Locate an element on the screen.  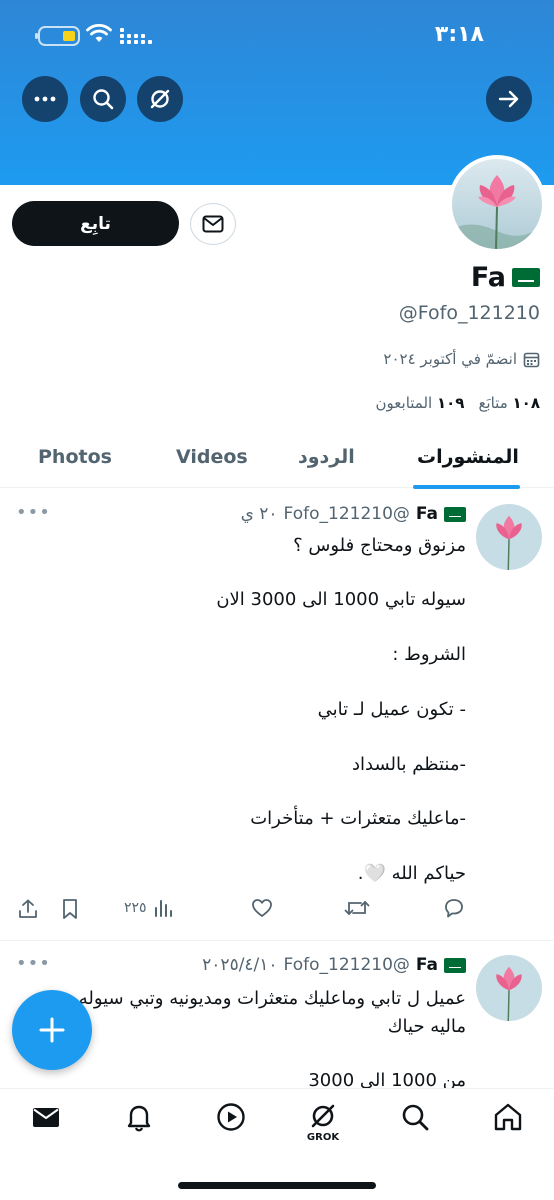
like-button is located at coordinates (262, 908).